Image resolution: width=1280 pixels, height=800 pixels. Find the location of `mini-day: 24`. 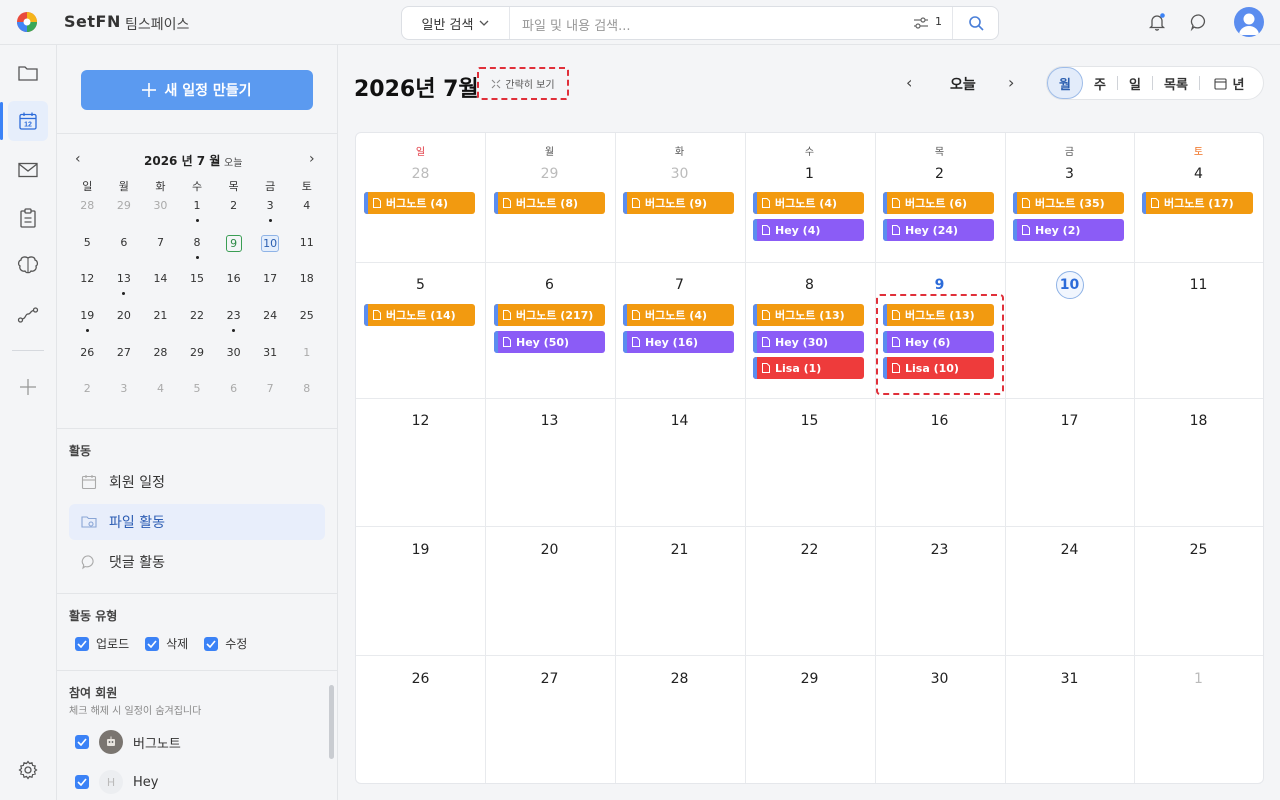

mini-day: 24 is located at coordinates (270, 326).